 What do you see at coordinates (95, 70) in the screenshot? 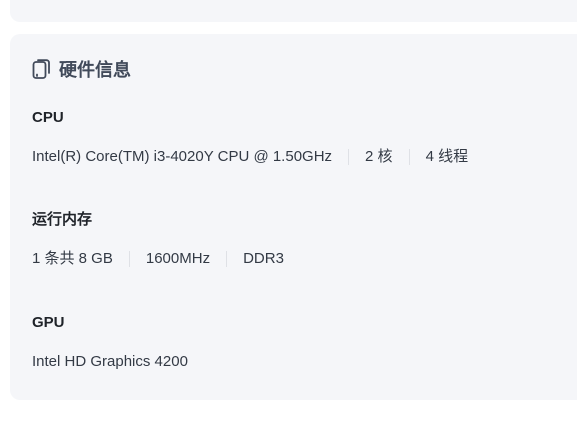
I see `card-title: 硬件信息` at bounding box center [95, 70].